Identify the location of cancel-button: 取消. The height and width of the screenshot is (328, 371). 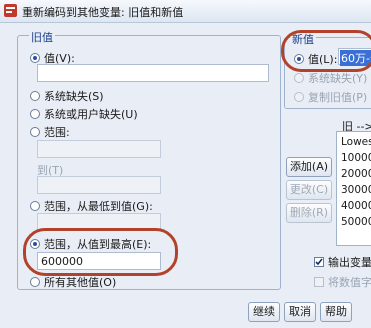
(300, 312).